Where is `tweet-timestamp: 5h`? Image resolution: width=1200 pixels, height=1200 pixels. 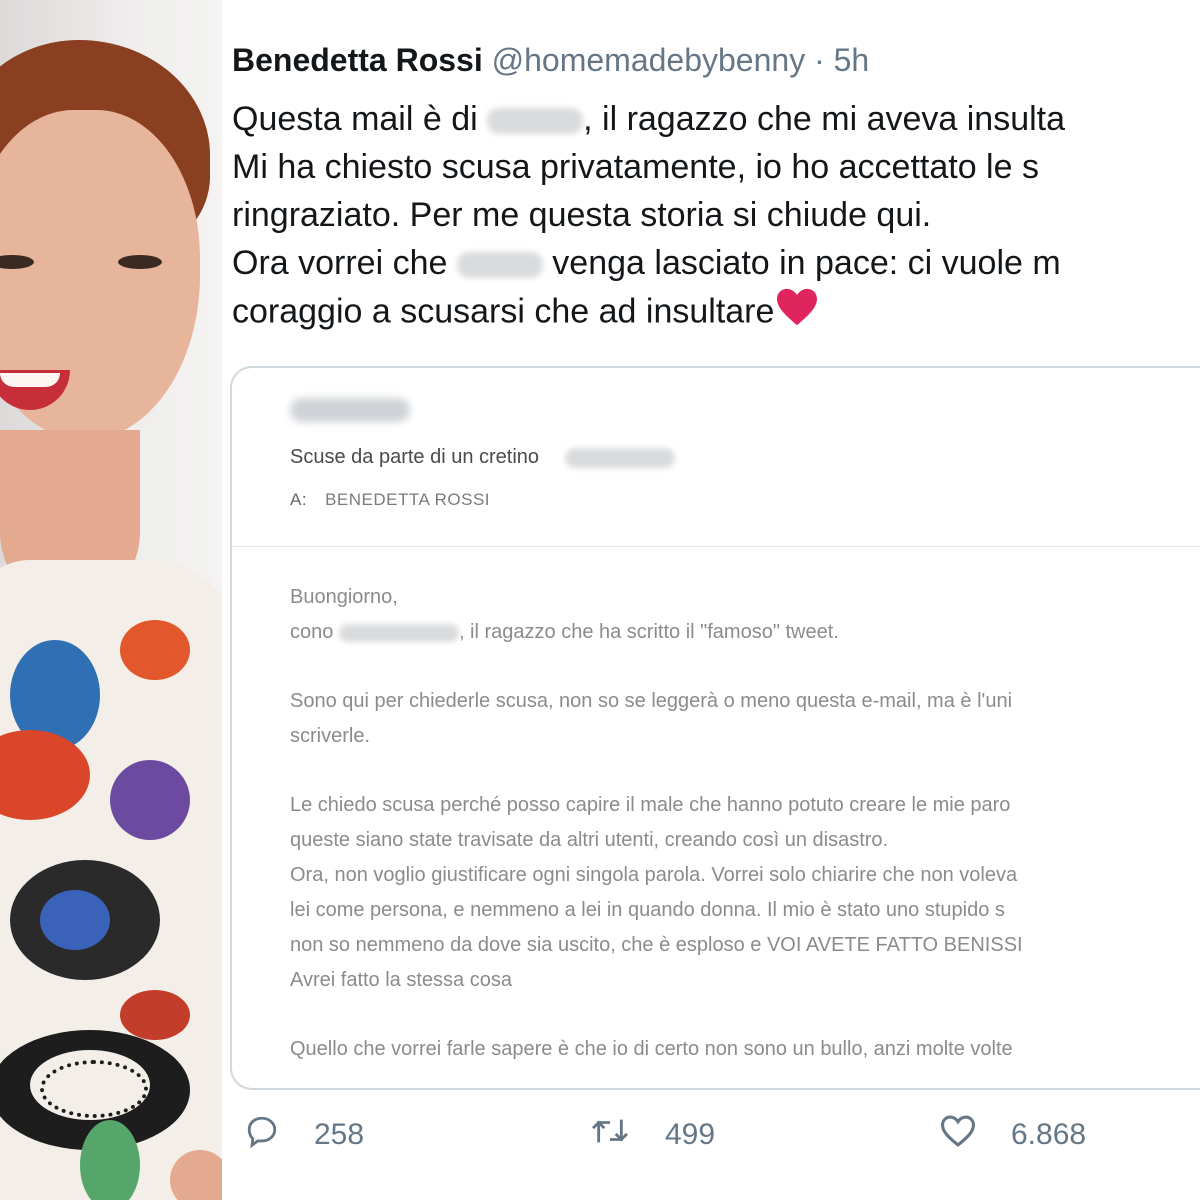
tweet-timestamp: 5h is located at coordinates (852, 60).